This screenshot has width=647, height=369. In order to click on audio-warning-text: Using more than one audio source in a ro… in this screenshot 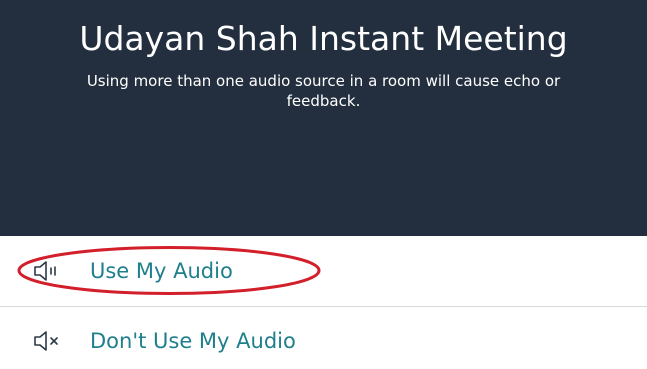, I will do `click(323, 91)`.